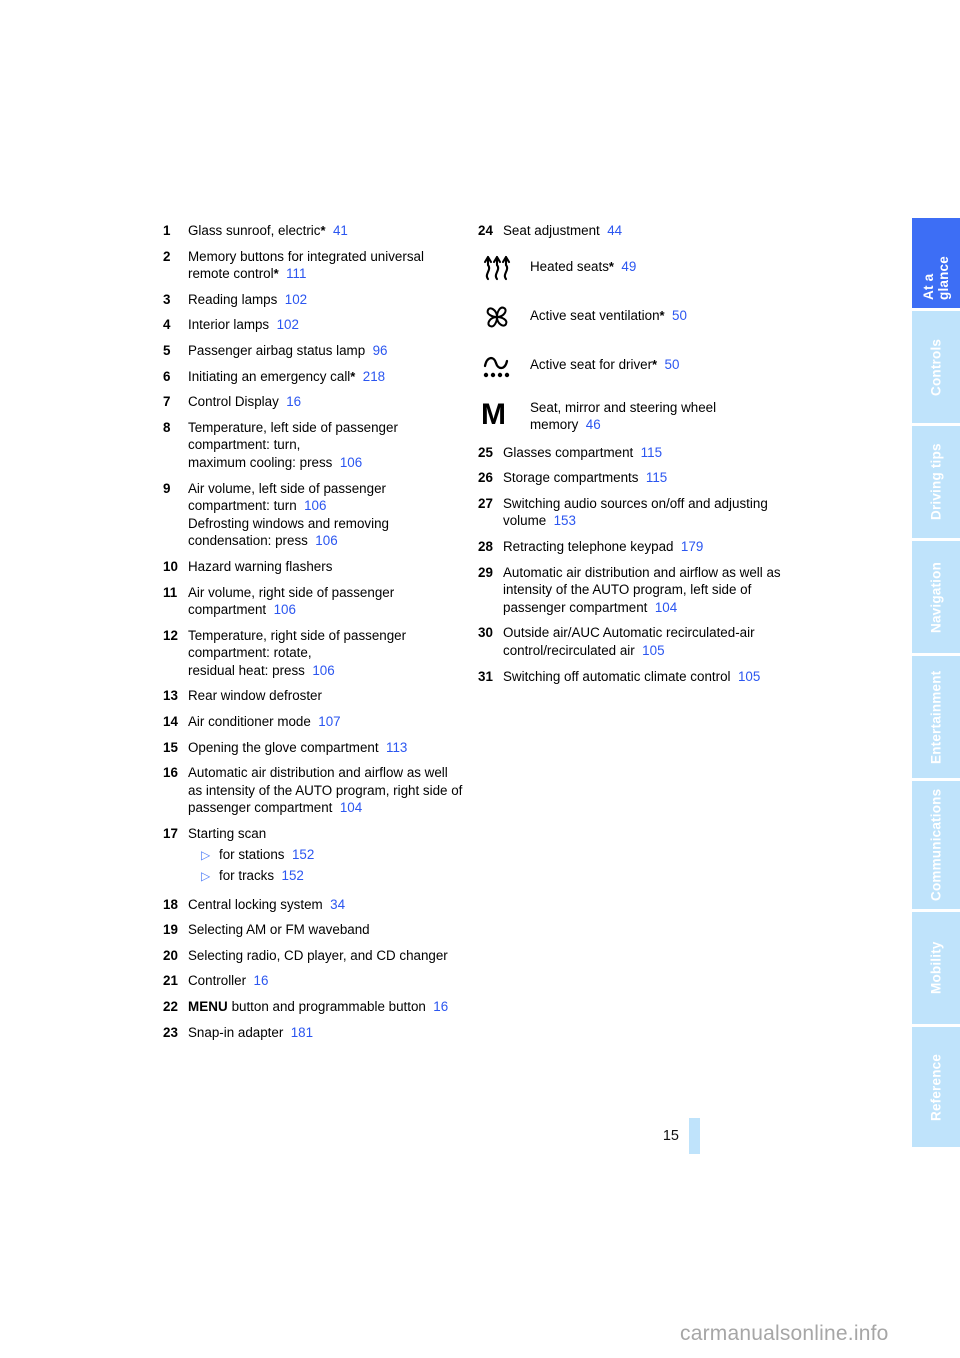 The image size is (960, 1358). Describe the element at coordinates (569, 266) in the screenshot. I see `entry-text: Heated seats` at that location.